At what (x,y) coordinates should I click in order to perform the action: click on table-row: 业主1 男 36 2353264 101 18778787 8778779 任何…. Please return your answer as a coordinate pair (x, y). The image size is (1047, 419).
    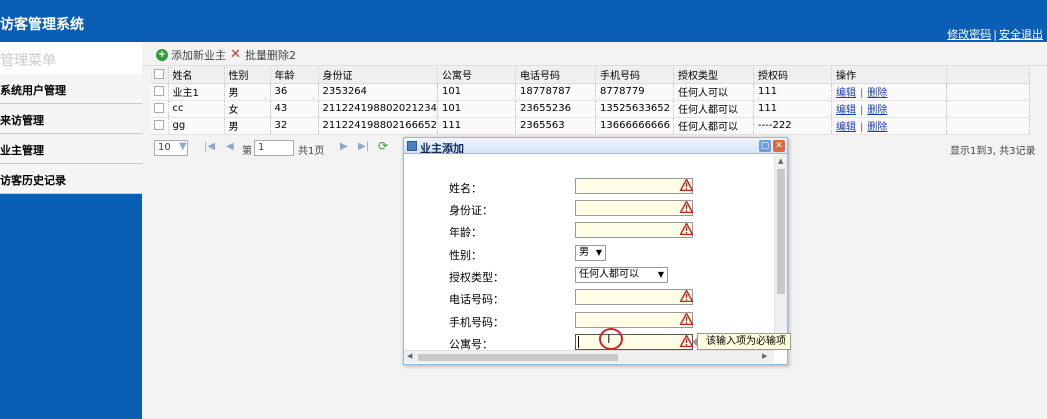
    Looking at the image, I should click on (590, 92).